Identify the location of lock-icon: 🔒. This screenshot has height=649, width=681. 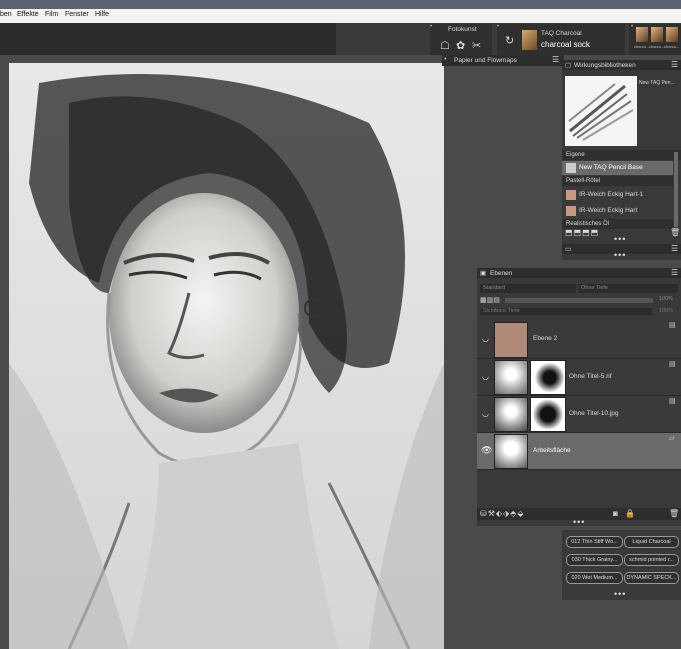
(630, 513).